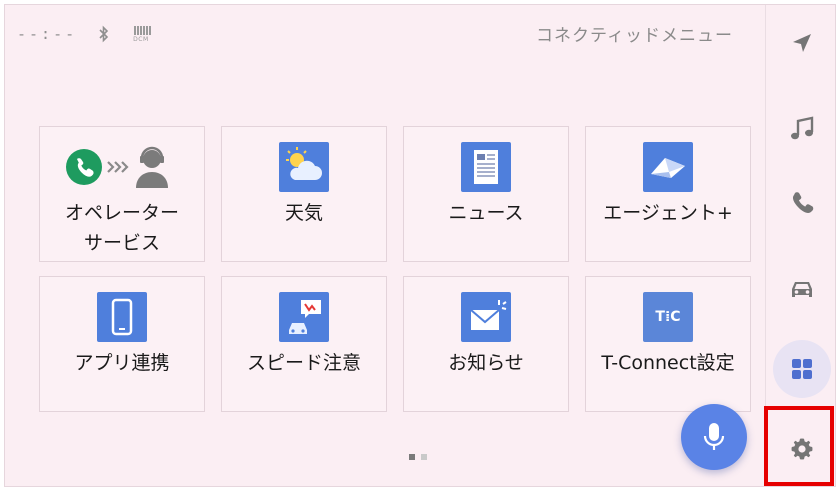 This screenshot has width=840, height=491. What do you see at coordinates (668, 344) in the screenshot?
I see `tile-tconnect-settings: T⁞C T-Connect設定` at bounding box center [668, 344].